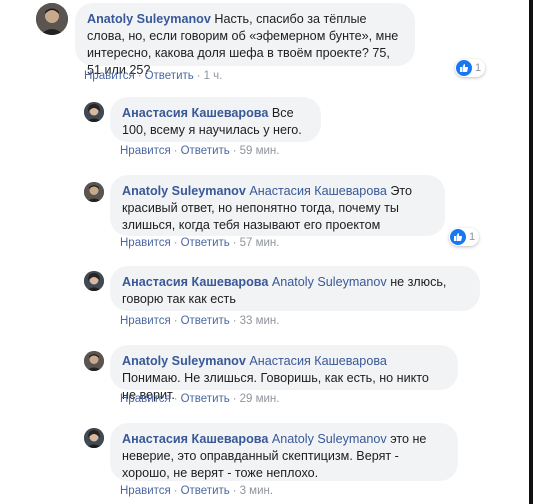 This screenshot has height=504, width=533. Describe the element at coordinates (531, 252) in the screenshot. I see `window-edge` at that location.